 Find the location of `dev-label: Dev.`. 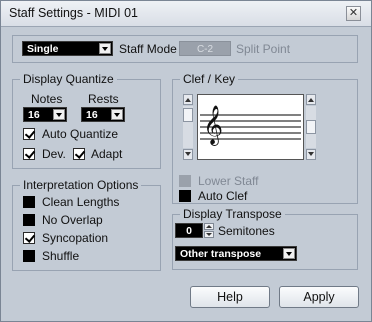

dev-label: Dev. is located at coordinates (54, 154).